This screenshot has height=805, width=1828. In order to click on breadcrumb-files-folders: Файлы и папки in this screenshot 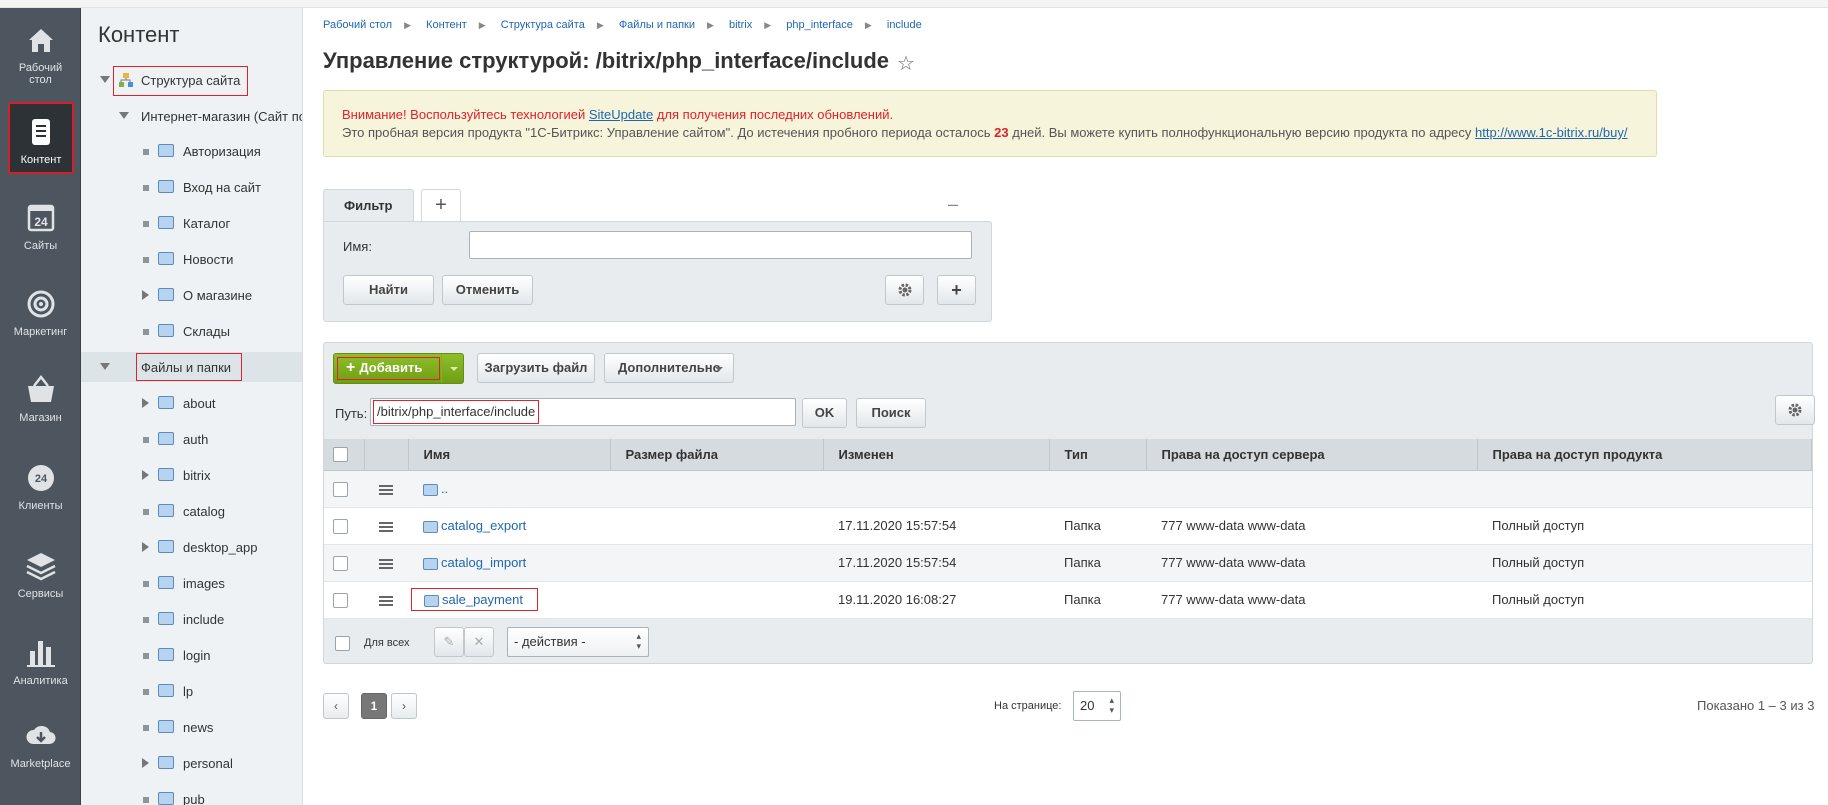, I will do `click(657, 25)`.